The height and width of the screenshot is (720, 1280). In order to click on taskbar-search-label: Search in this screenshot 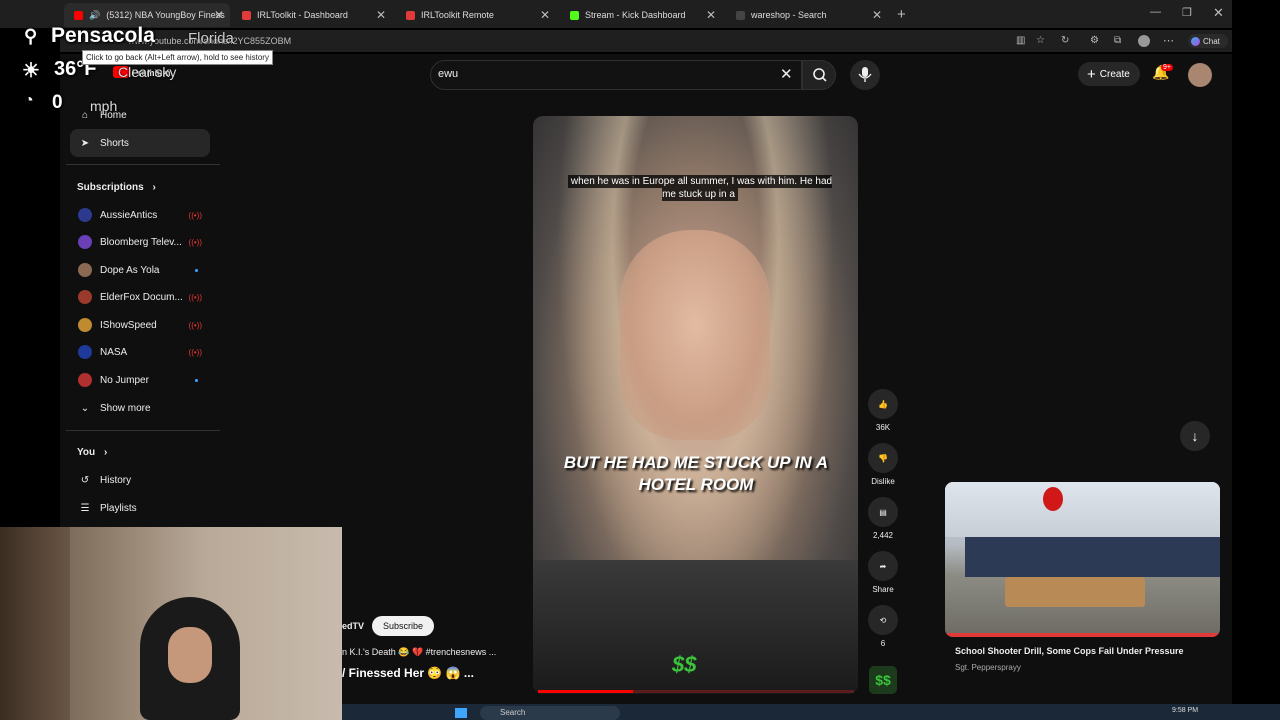, I will do `click(513, 712)`.